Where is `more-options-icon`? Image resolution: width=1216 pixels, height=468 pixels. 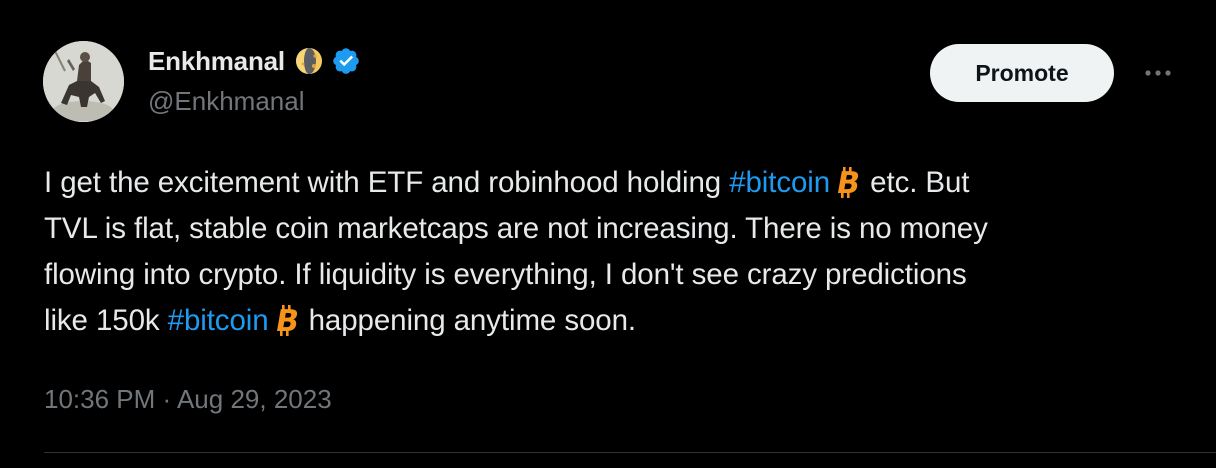
more-options-icon is located at coordinates (1158, 73).